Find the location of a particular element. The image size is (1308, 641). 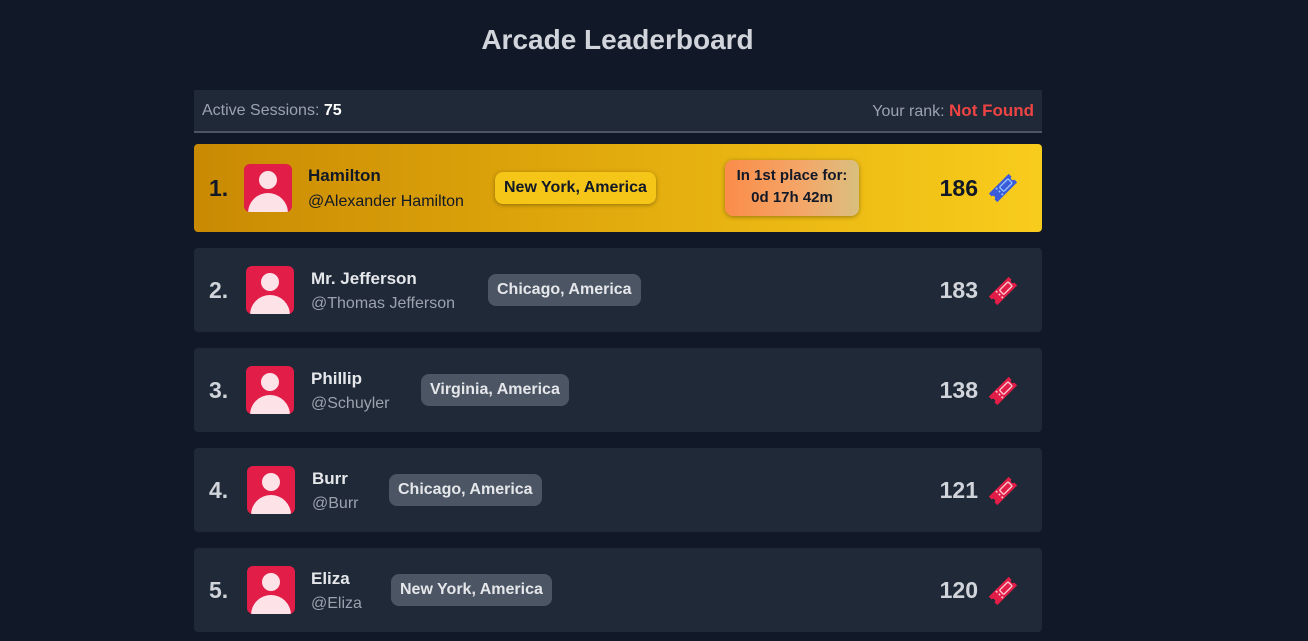

first-place-timer: In 1st place for: 0d 17h 42m is located at coordinates (792, 188).